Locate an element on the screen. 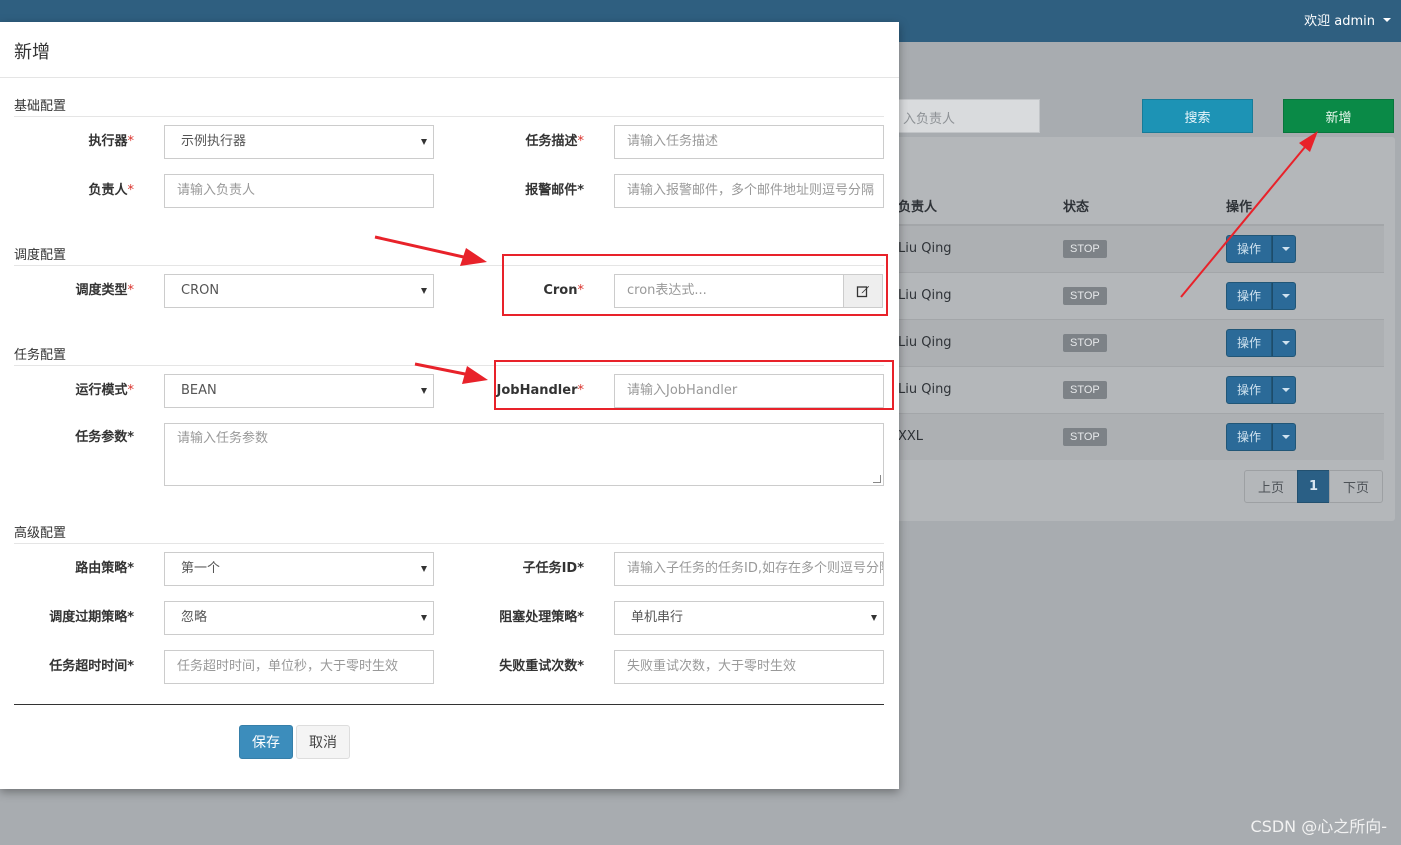  fail-retry-input: 失败重试次数，大于零时生效 is located at coordinates (749, 667).